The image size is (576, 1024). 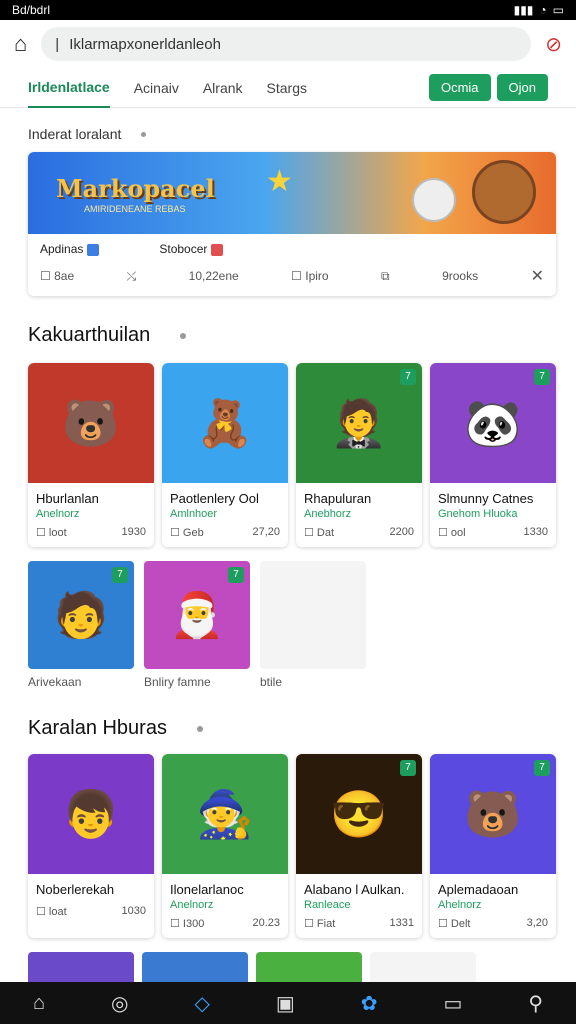 What do you see at coordinates (359, 814) in the screenshot?
I see `game-thumbnail: 😎 7` at bounding box center [359, 814].